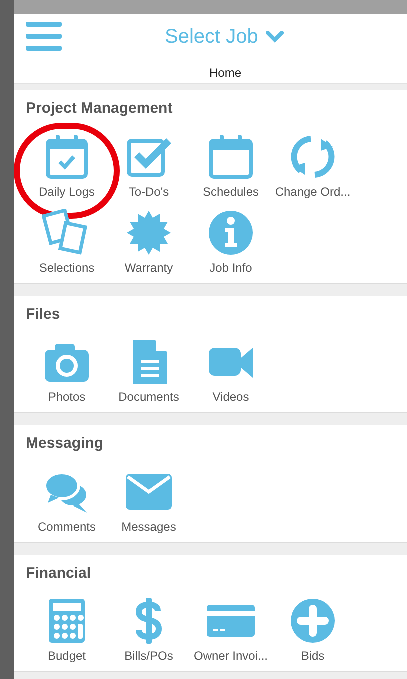 This screenshot has width=407, height=679. I want to click on menu-icon, so click(44, 37).